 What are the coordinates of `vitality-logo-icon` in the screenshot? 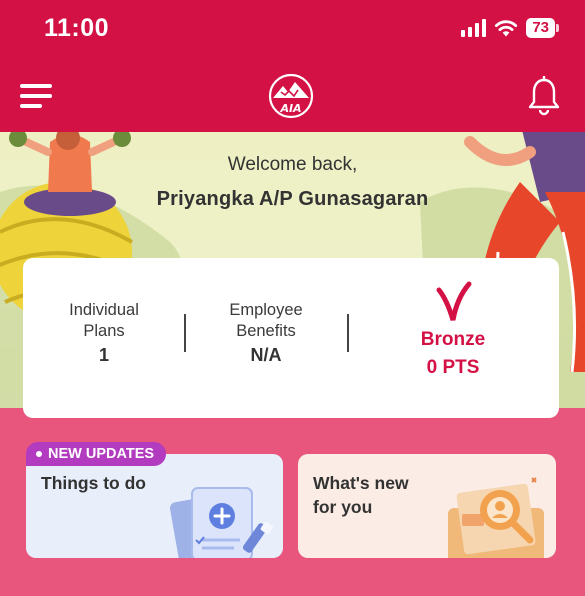 It's located at (454, 301).